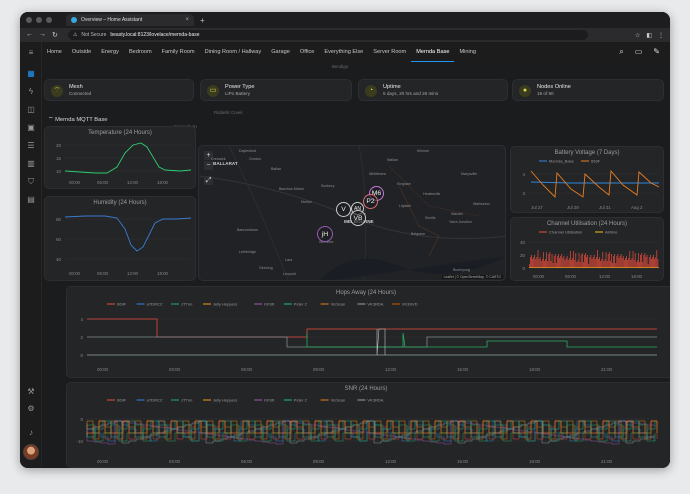  I want to click on tab-server-room: Server Room, so click(389, 52).